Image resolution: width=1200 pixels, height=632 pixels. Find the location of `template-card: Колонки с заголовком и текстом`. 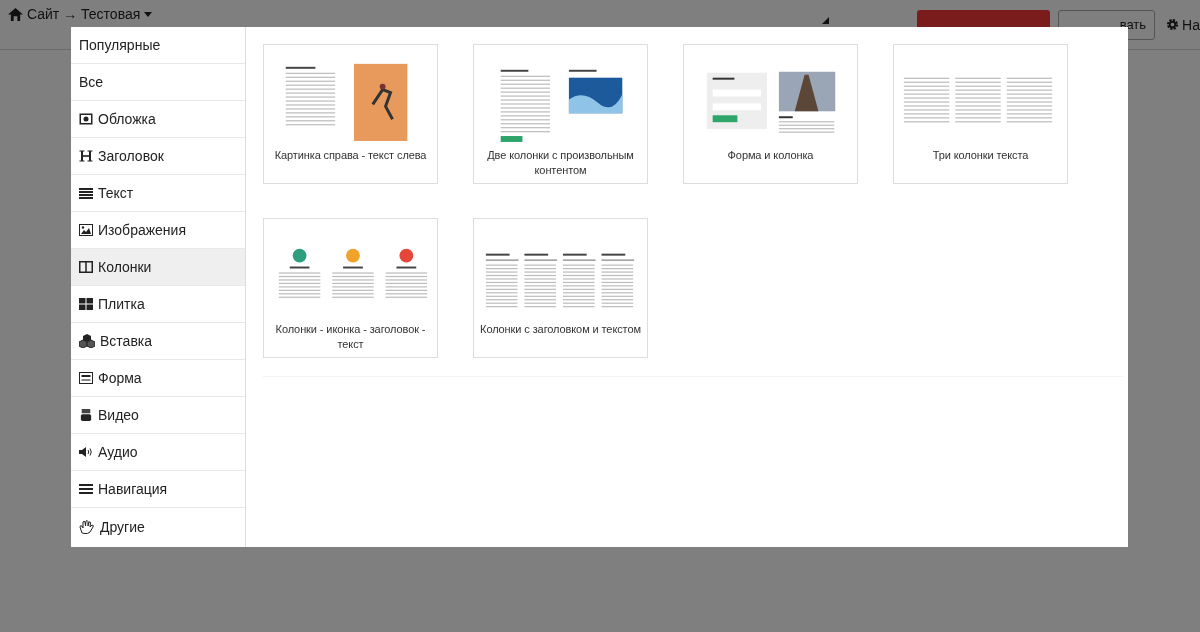

template-card: Колонки с заголовком и текстом is located at coordinates (560, 288).